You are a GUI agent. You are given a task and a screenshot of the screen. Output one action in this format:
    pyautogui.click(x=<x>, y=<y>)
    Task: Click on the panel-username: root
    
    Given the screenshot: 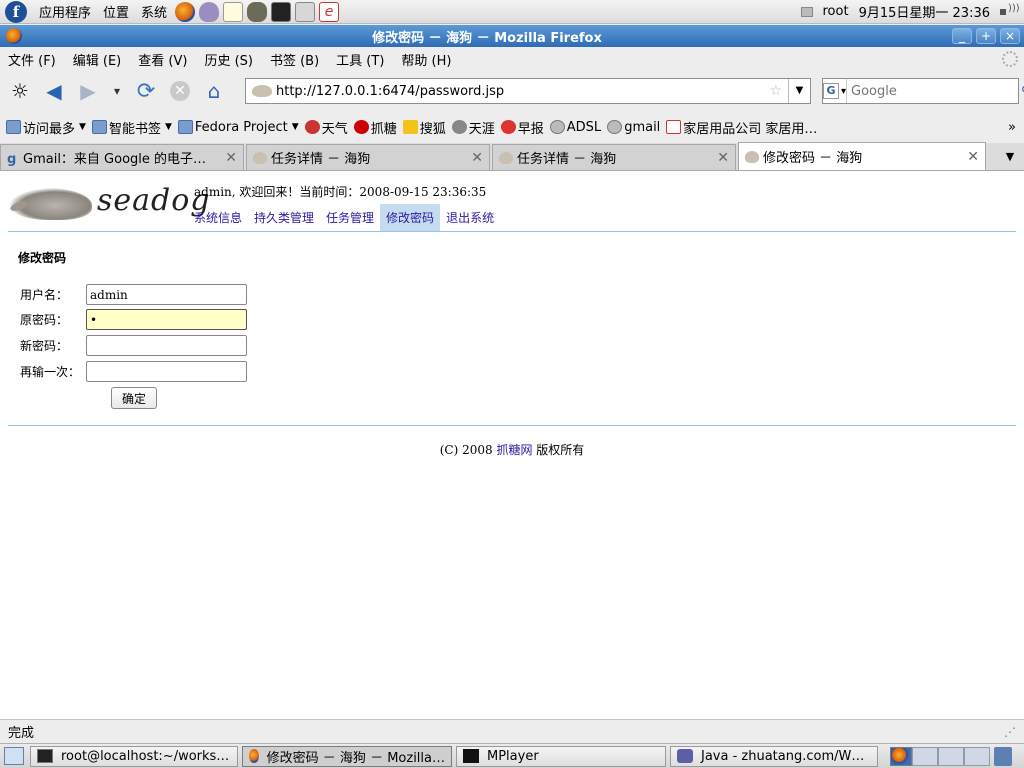 What is the action you would take?
    pyautogui.click(x=836, y=11)
    